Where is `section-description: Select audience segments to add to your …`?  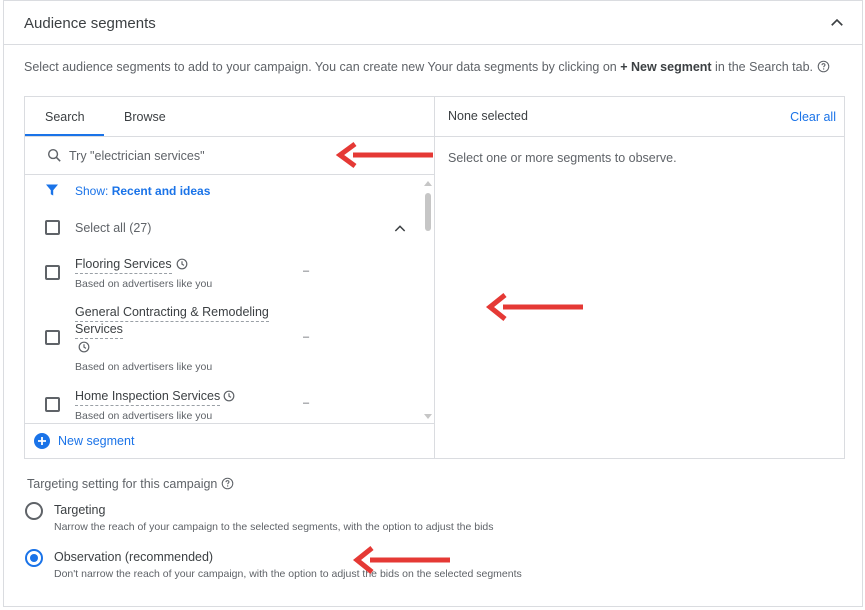
section-description: Select audience segments to add to your … is located at coordinates (427, 67).